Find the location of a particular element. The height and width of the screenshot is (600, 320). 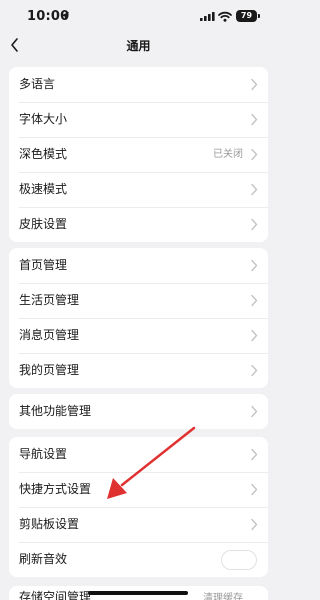

battery-indicator: 79 is located at coordinates (246, 16).